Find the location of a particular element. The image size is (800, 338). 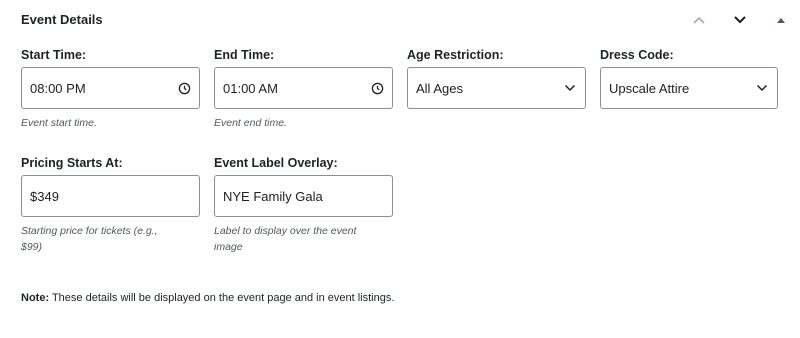

chevron-up-icon is located at coordinates (699, 20).